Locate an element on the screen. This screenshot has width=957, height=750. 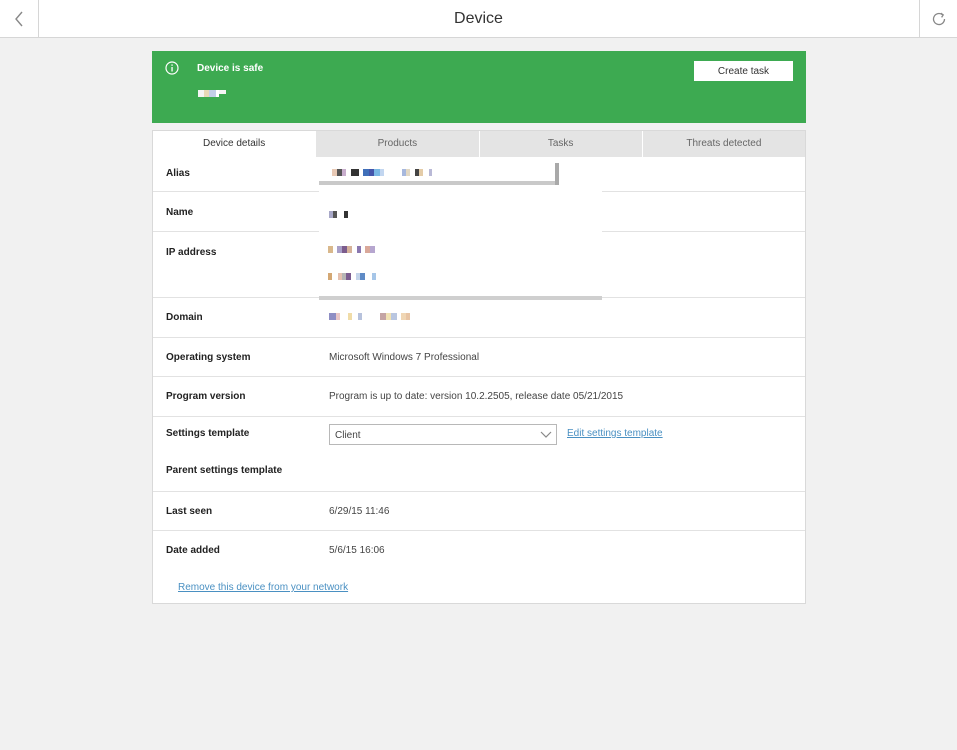
program-version-label: Program version is located at coordinates (206, 396).